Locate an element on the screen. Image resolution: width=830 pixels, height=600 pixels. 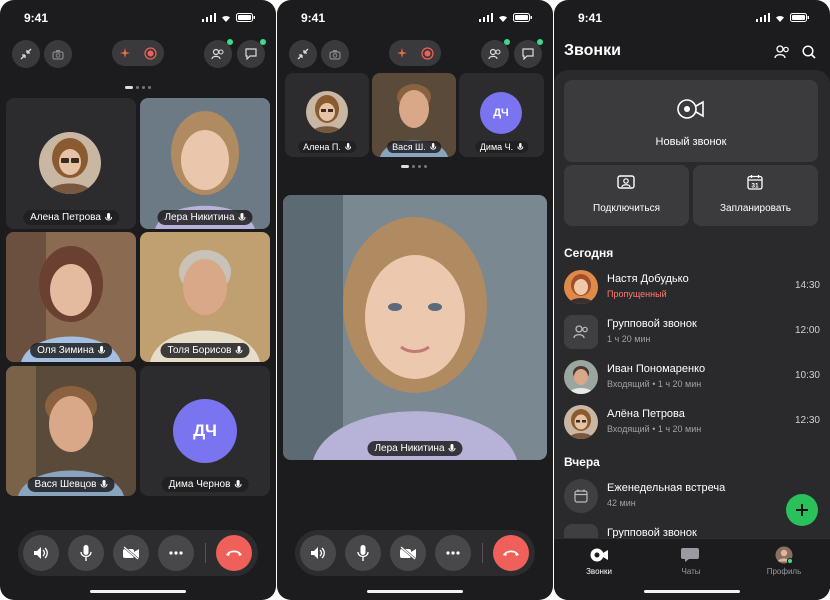
group-avatar is located at coordinates (581, 332).